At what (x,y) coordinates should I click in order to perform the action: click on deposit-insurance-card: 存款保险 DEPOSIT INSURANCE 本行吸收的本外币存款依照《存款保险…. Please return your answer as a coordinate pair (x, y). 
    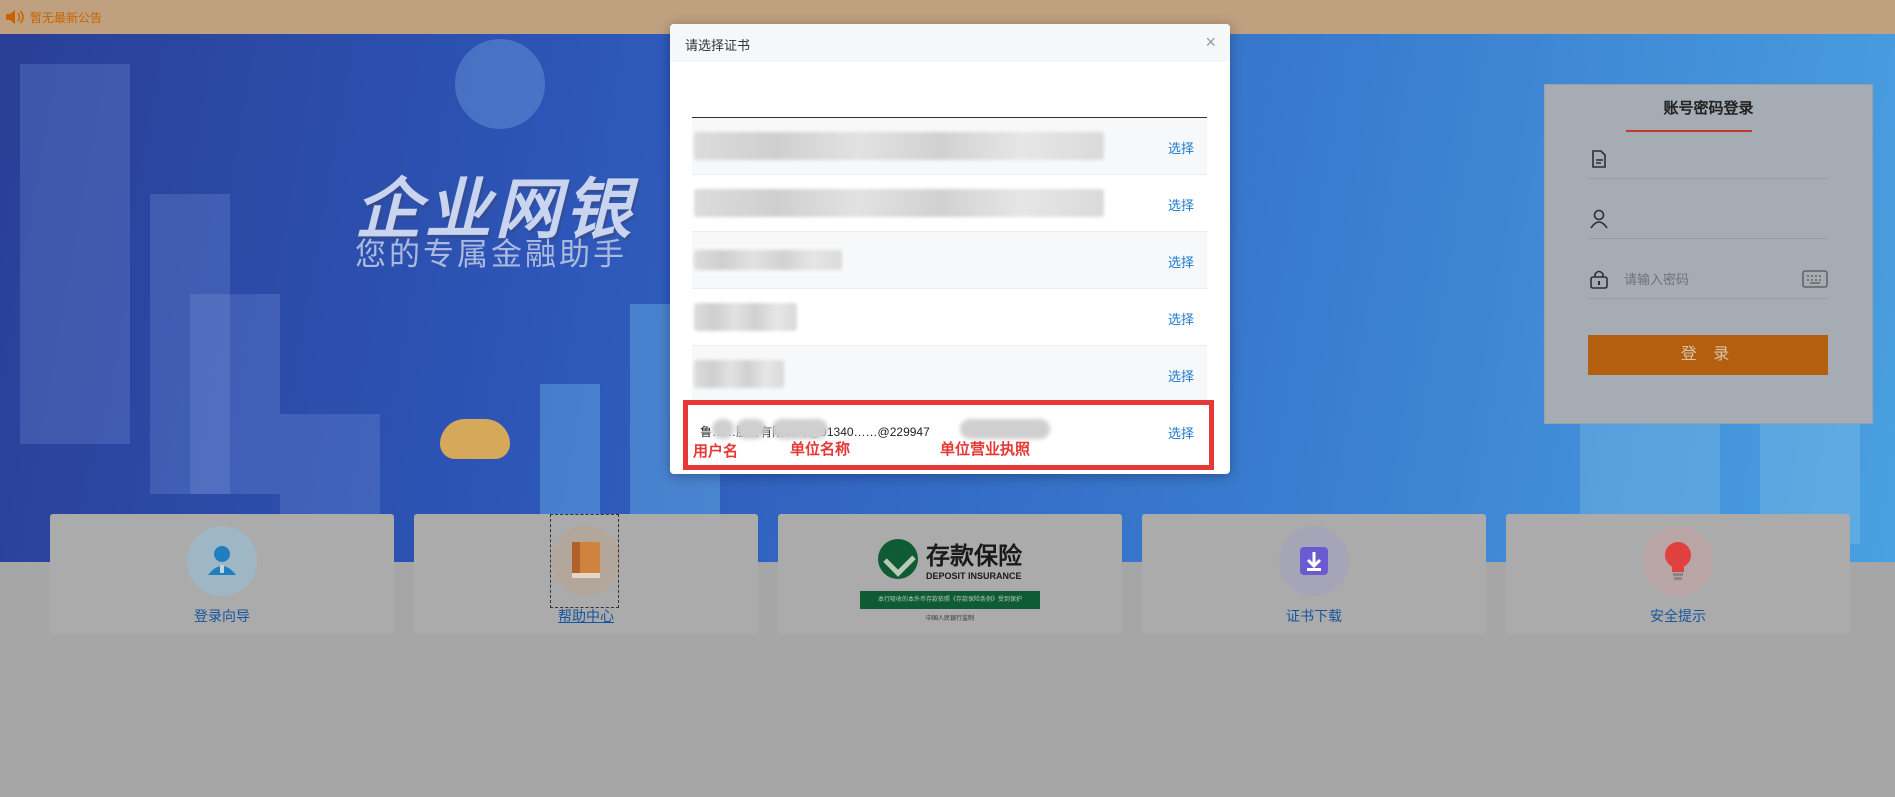
    Looking at the image, I should click on (950, 574).